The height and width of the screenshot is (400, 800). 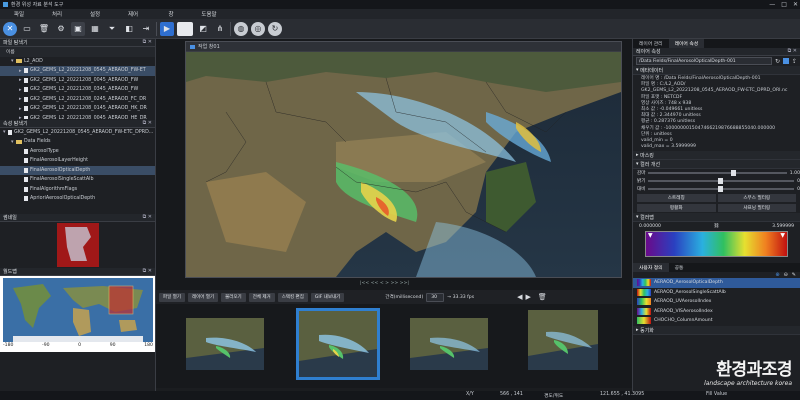 What do you see at coordinates (716, 189) in the screenshot?
I see `contrast-slider: 대비 0` at bounding box center [716, 189].